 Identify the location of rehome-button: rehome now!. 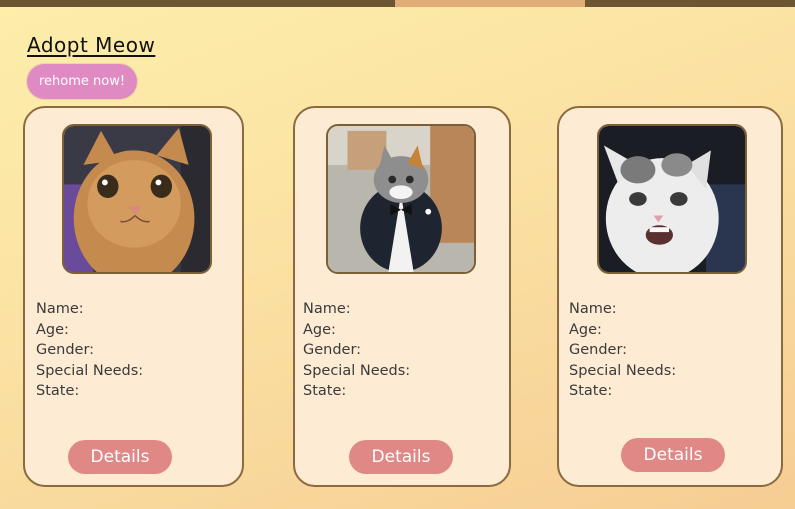
(82, 81).